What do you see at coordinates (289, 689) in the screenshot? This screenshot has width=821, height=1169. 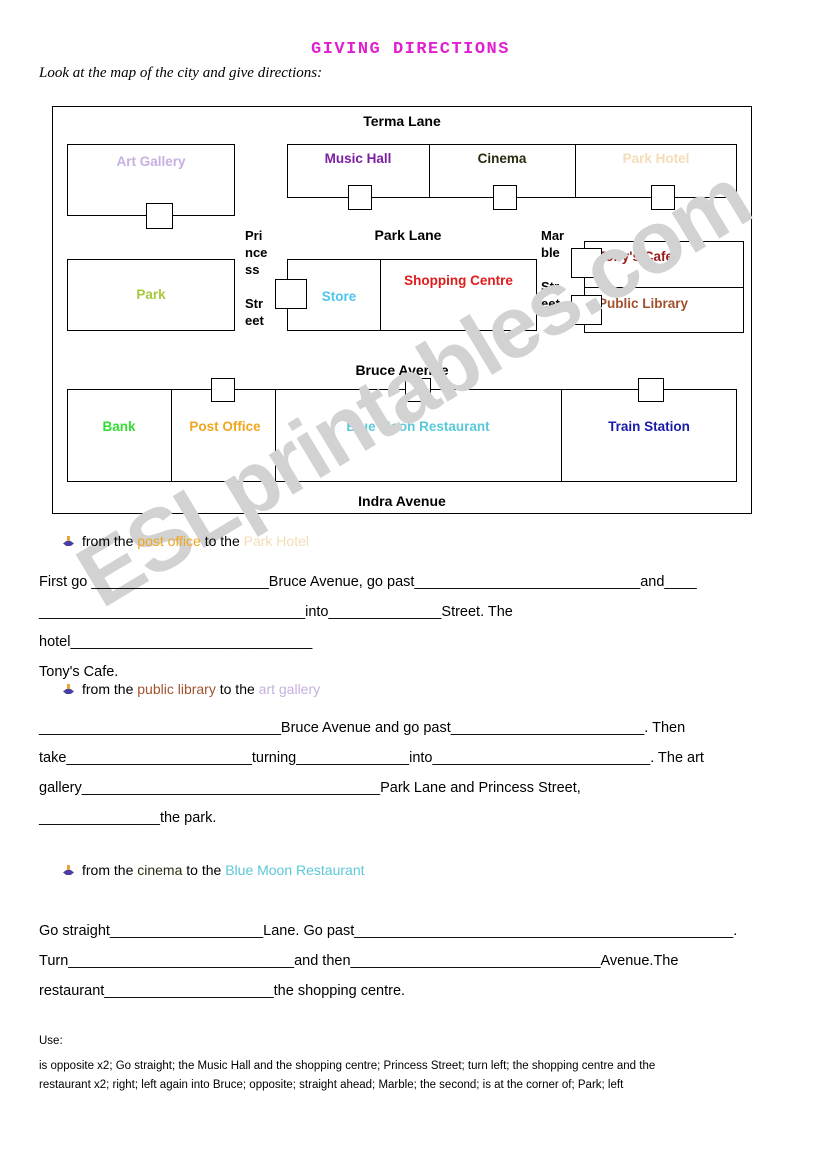 I see `ex2-to: art gallery` at bounding box center [289, 689].